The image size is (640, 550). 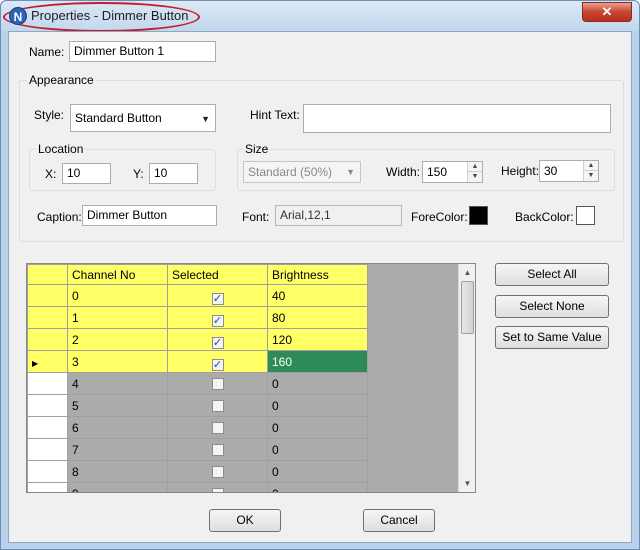 What do you see at coordinates (452, 172) in the screenshot?
I see `width-stepper: 150 ▲ ▼` at bounding box center [452, 172].